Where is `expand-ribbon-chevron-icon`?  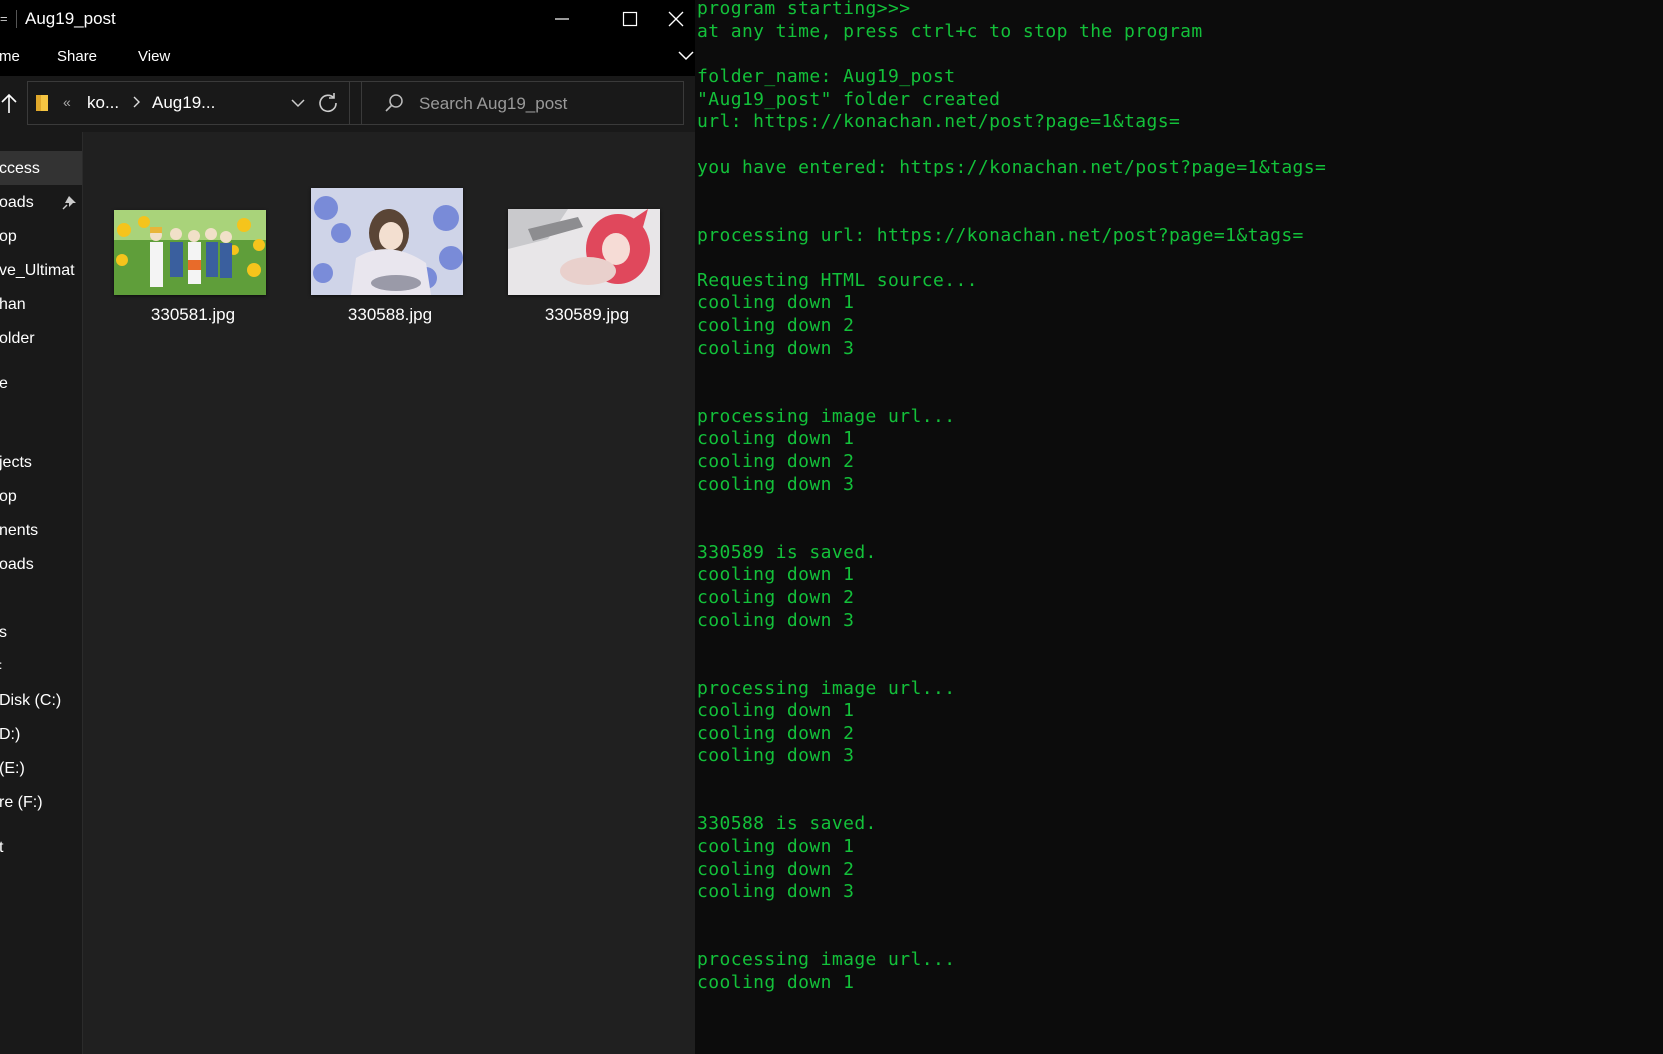 expand-ribbon-chevron-icon is located at coordinates (686, 56).